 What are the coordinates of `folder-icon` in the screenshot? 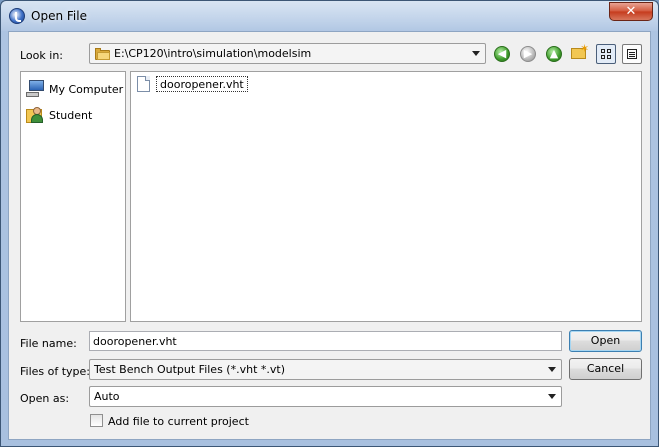 It's located at (102, 54).